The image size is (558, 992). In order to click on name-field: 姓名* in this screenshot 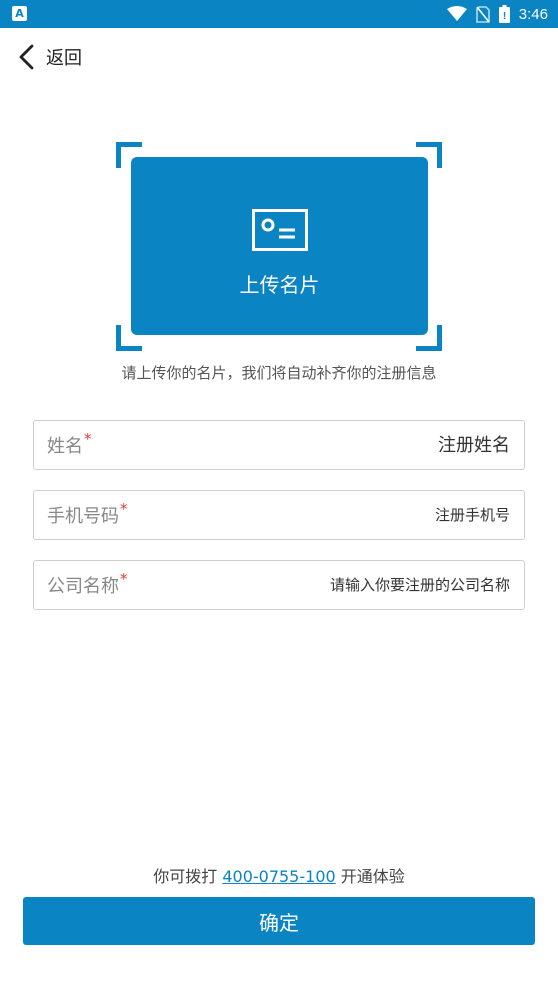, I will do `click(279, 445)`.